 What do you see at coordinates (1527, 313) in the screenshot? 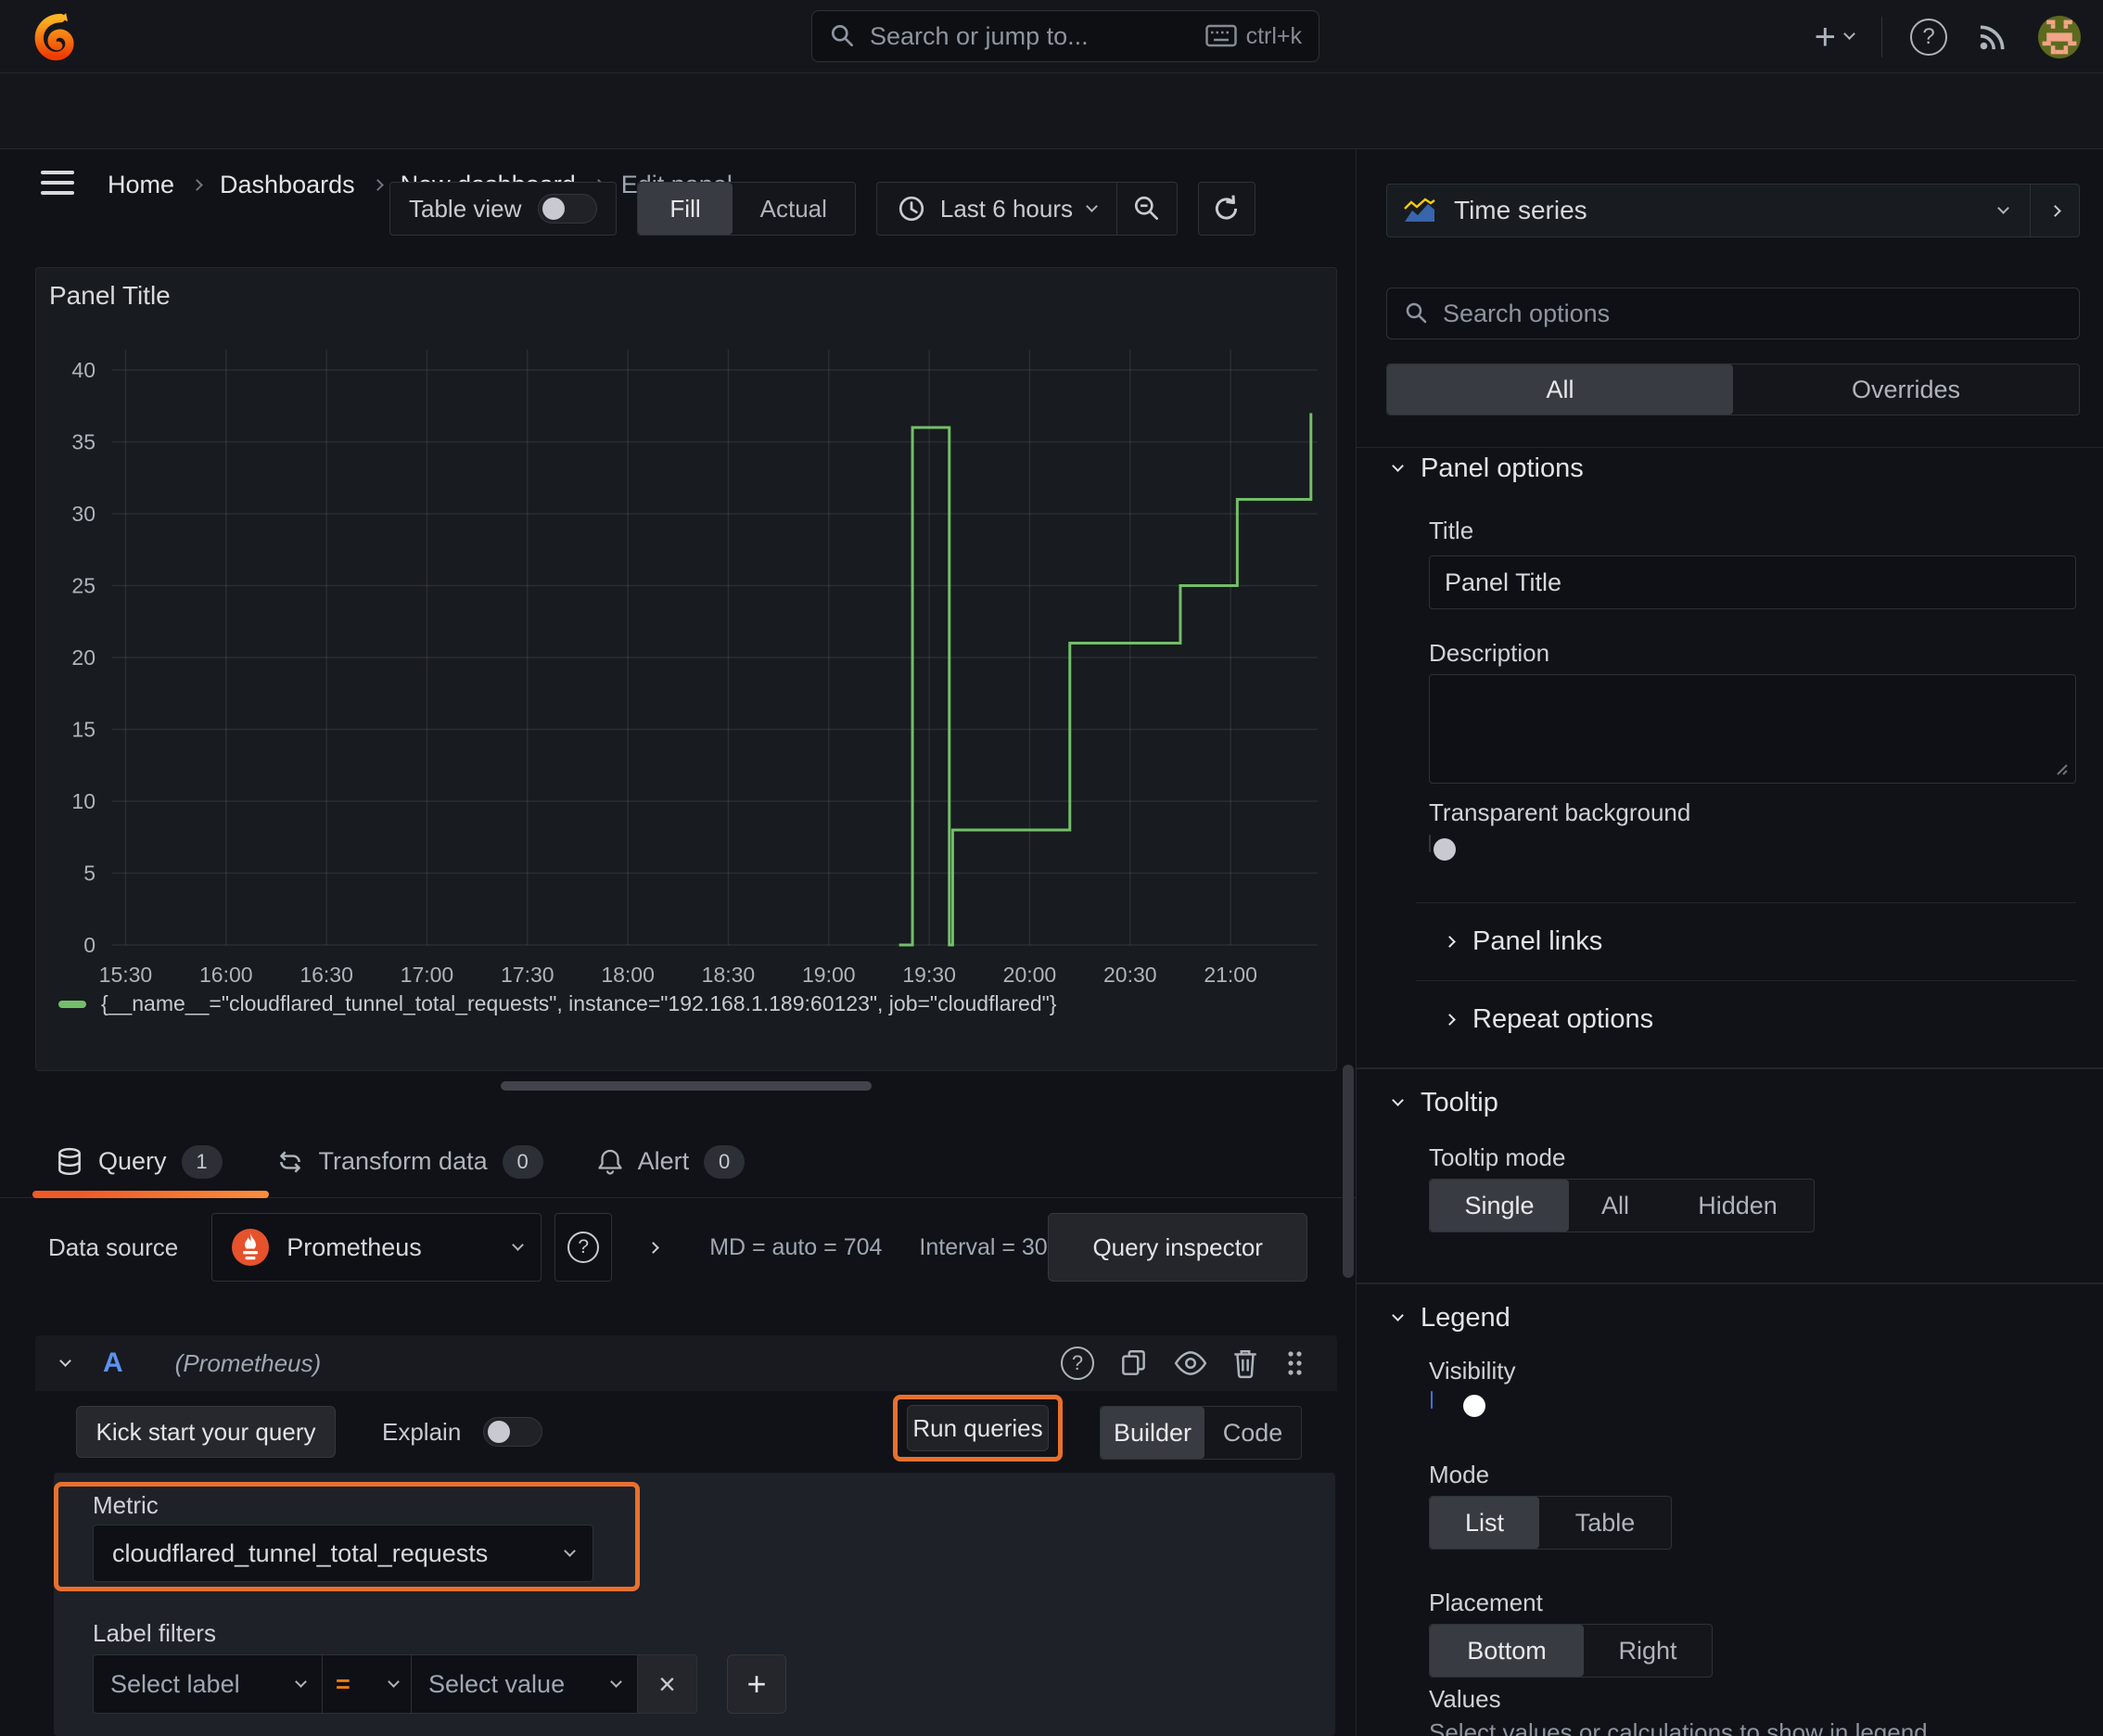
I see `search-options-placeholder: Search options` at bounding box center [1527, 313].